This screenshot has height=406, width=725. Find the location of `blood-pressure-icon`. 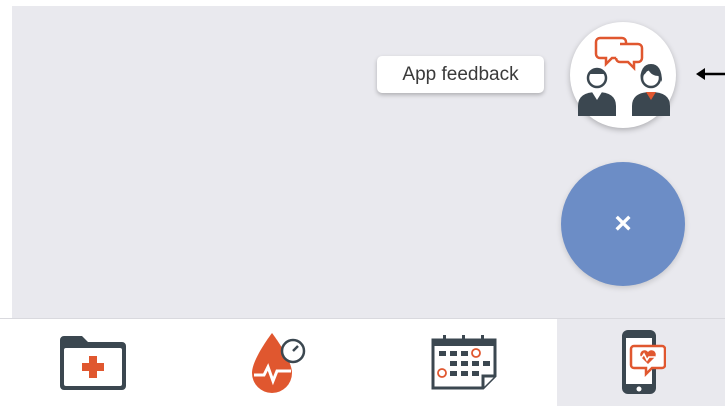

blood-pressure-icon is located at coordinates (278, 362).